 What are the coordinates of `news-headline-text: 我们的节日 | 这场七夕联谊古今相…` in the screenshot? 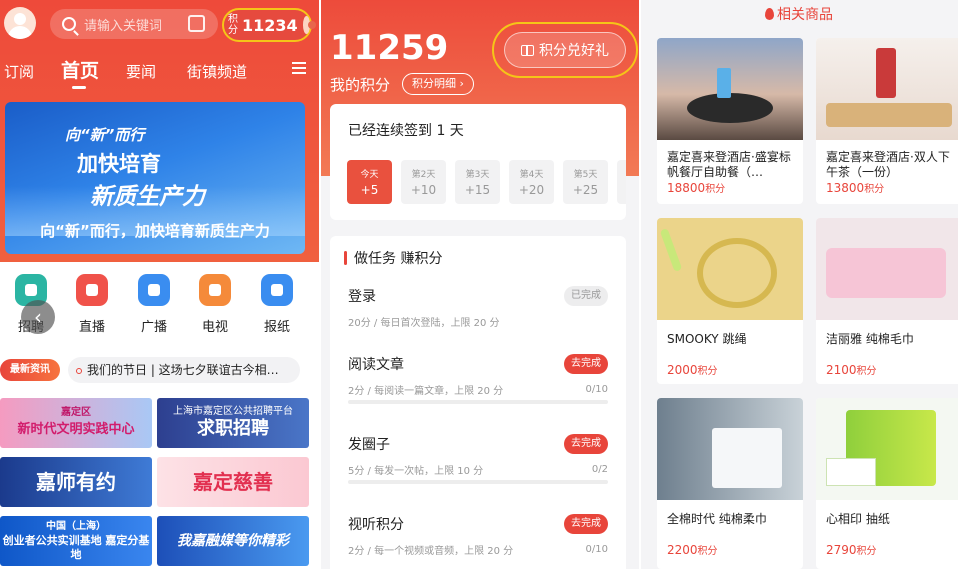 It's located at (183, 370).